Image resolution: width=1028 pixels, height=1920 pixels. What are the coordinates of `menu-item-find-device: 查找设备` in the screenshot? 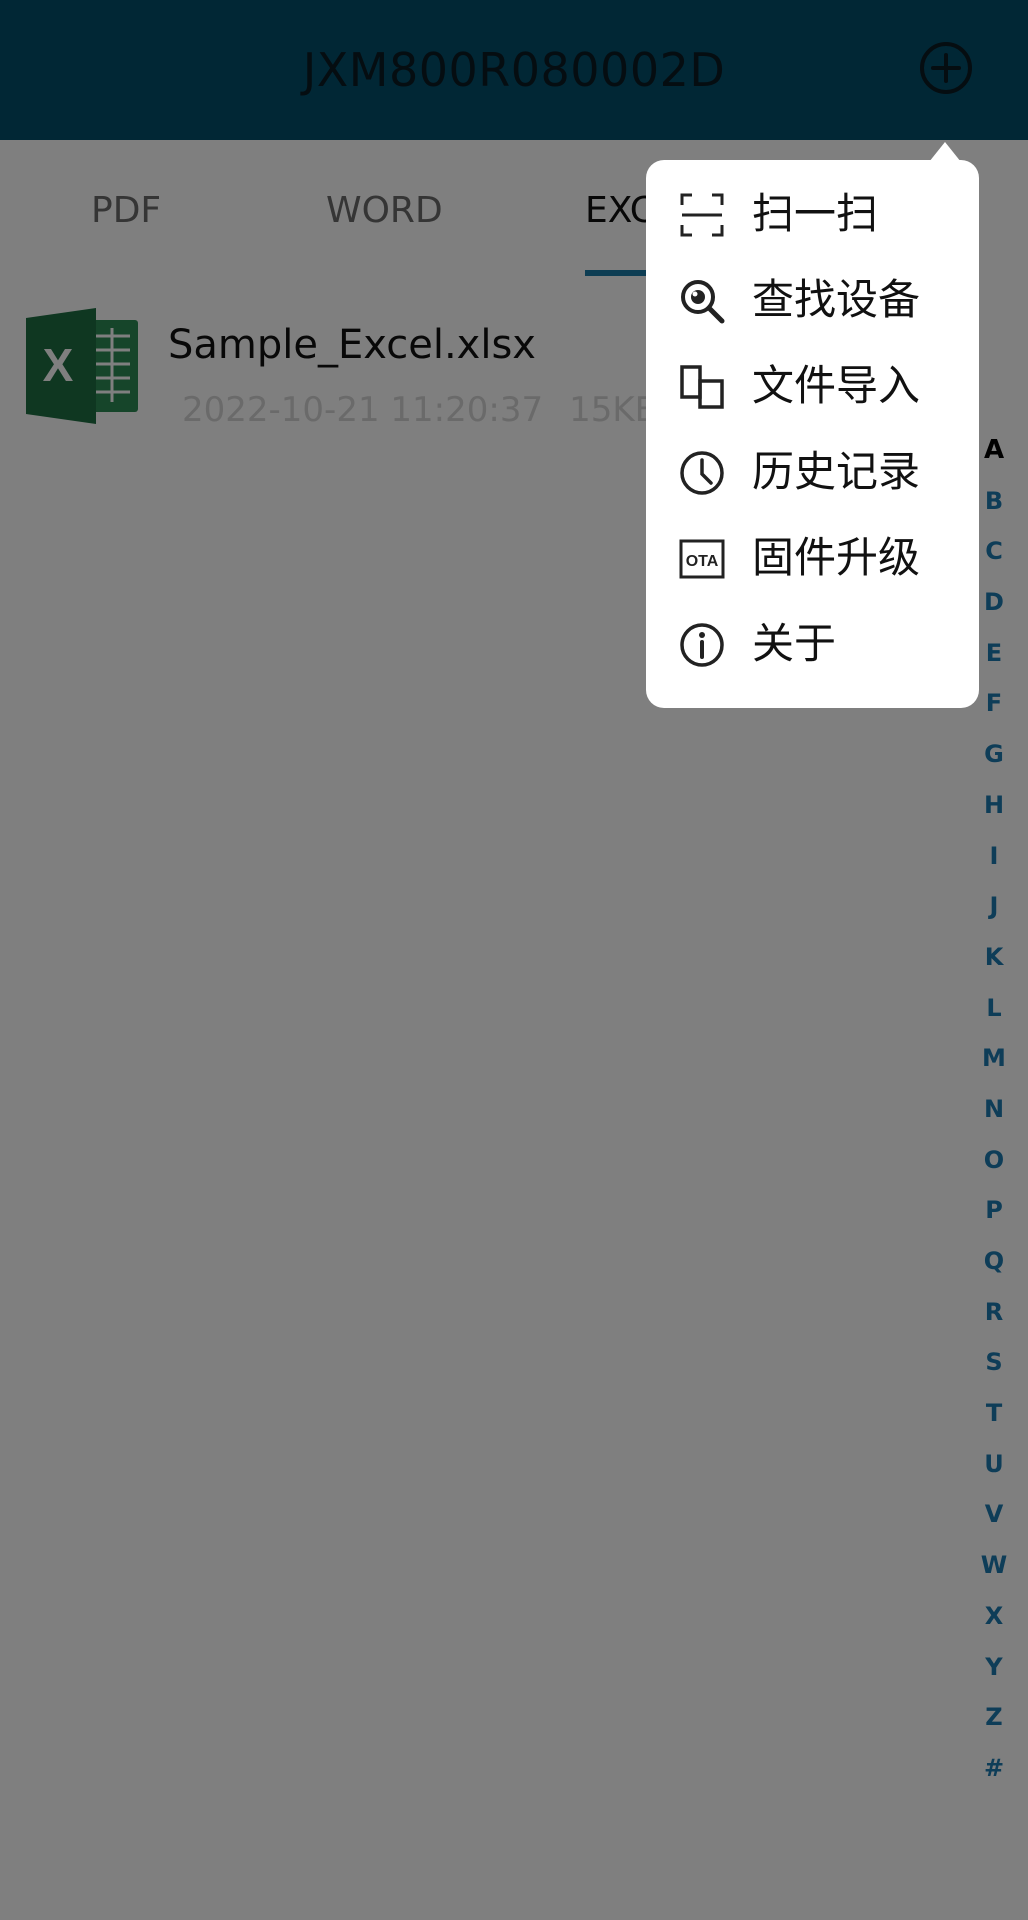 It's located at (812, 301).